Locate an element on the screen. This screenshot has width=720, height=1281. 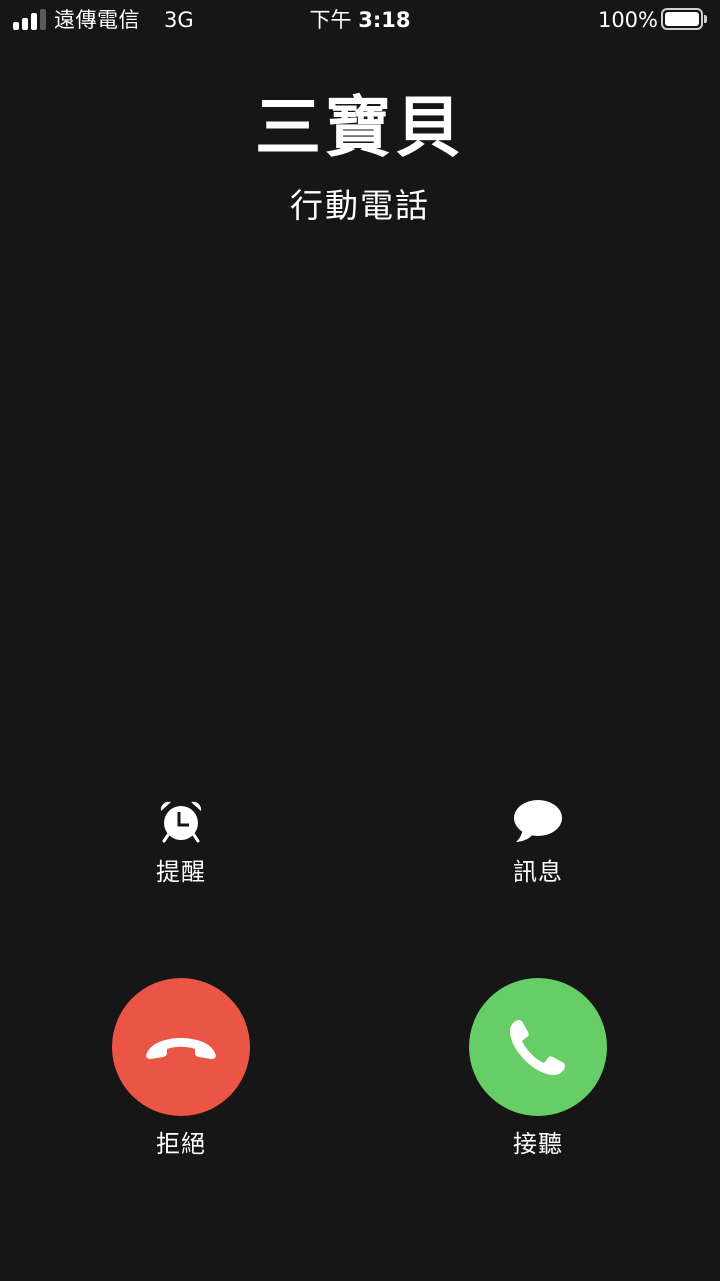
caller-name: 三寶貝 is located at coordinates (360, 127).